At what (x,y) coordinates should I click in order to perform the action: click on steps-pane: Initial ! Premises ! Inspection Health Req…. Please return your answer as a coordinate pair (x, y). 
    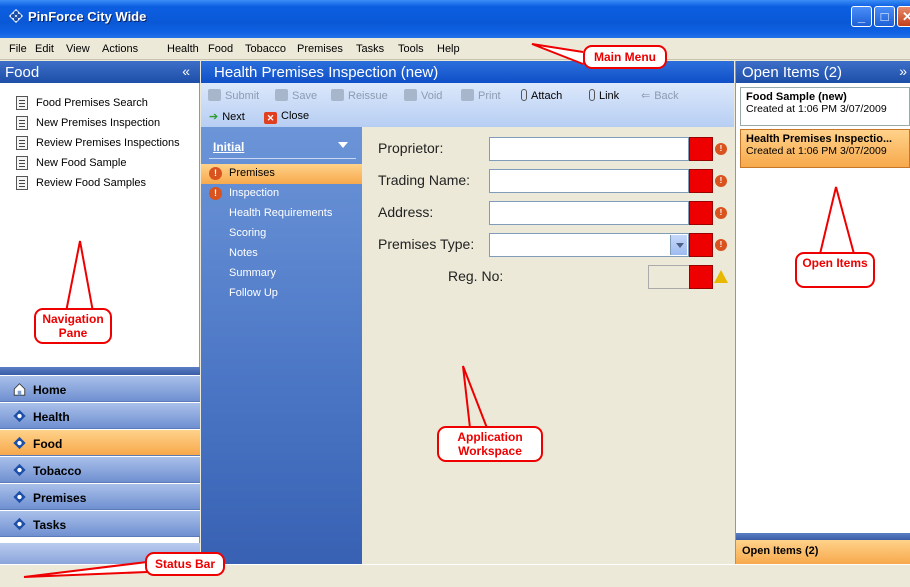
    Looking at the image, I should click on (281, 345).